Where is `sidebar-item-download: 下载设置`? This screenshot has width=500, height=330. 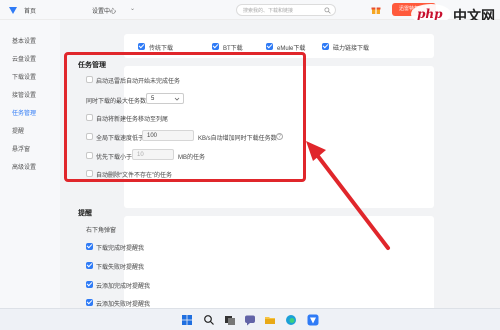 sidebar-item-download: 下载设置 is located at coordinates (24, 76).